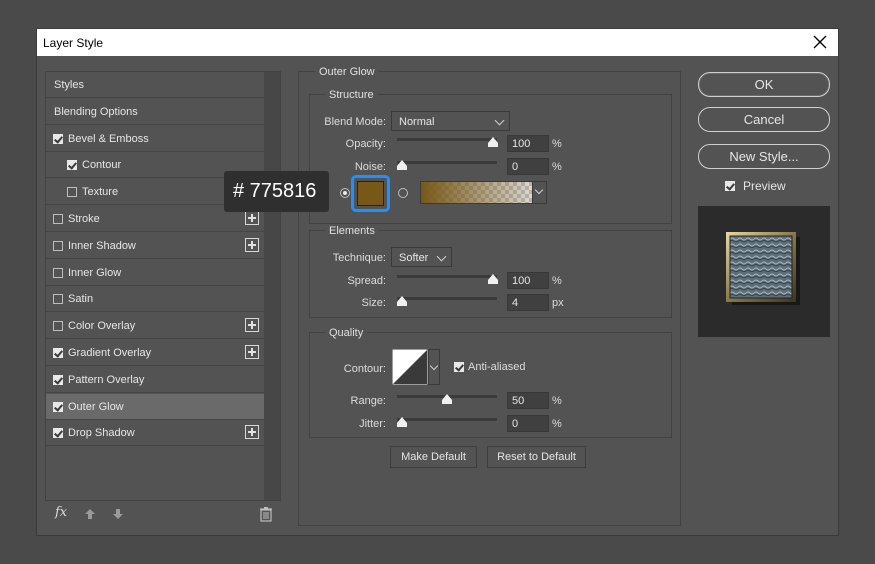 The width and height of the screenshot is (875, 564). What do you see at coordinates (90, 514) in the screenshot?
I see `move-up-icon` at bounding box center [90, 514].